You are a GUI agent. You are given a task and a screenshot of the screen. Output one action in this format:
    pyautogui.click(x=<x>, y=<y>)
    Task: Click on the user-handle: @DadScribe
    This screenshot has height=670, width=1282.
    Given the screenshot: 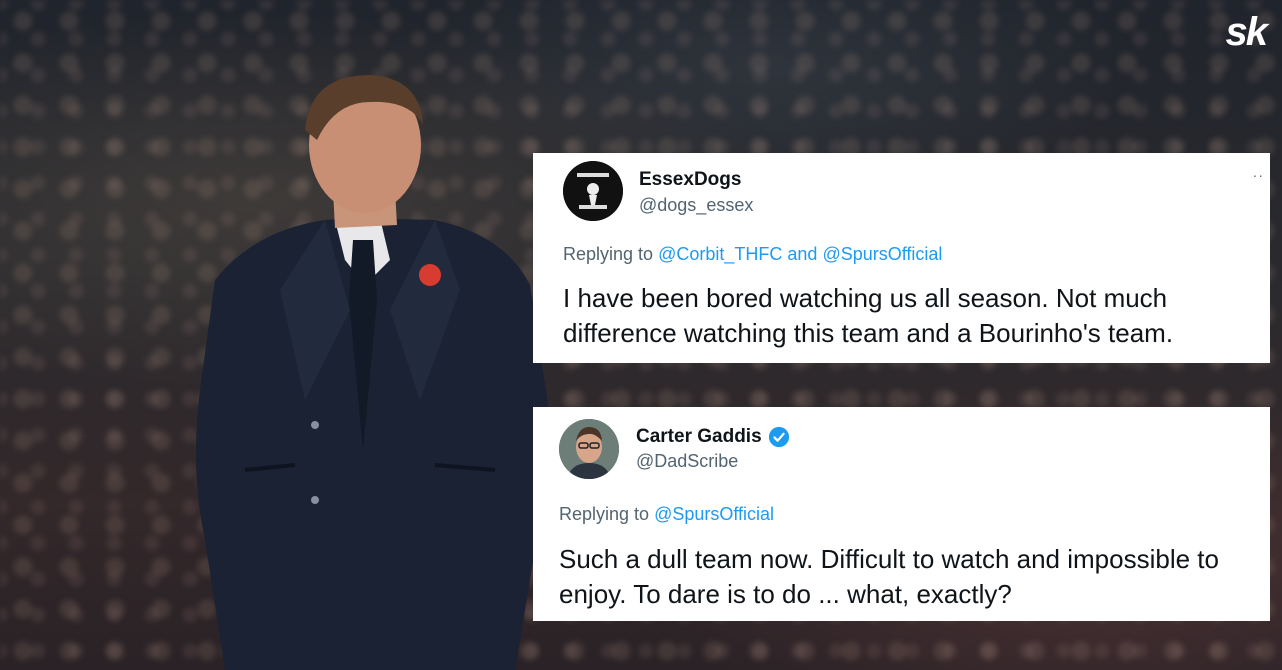 What is the action you would take?
    pyautogui.click(x=687, y=461)
    